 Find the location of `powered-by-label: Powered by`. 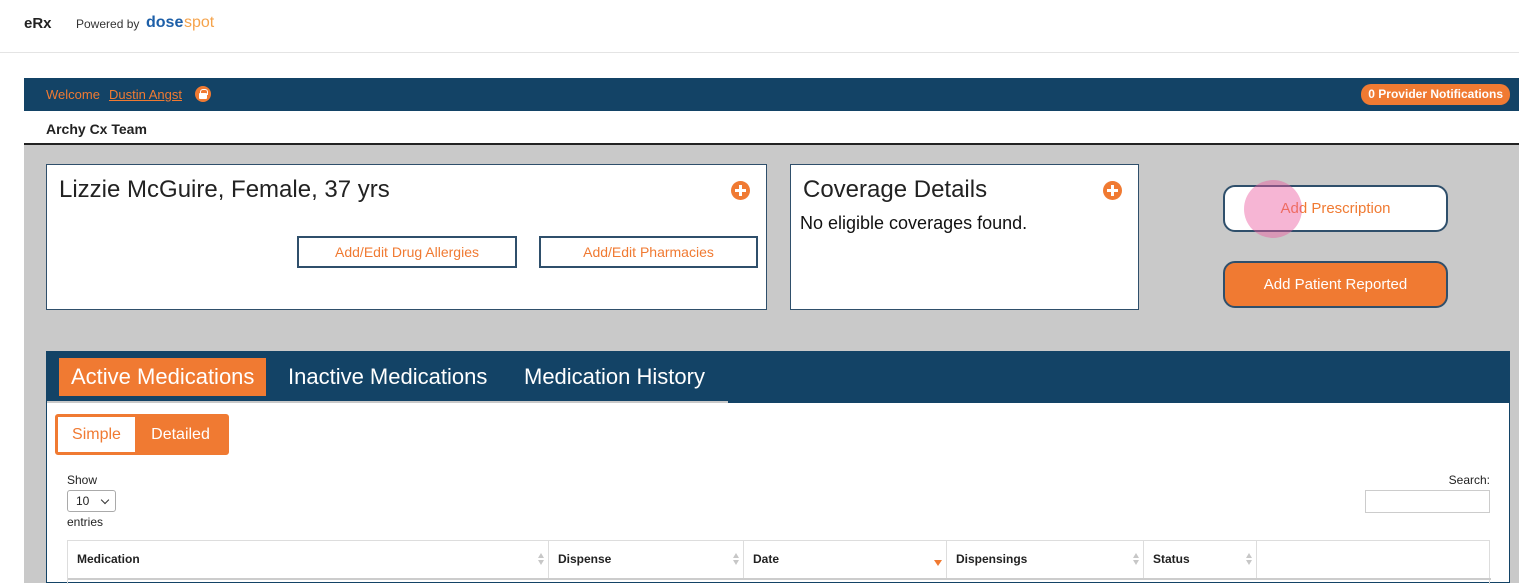

powered-by-label: Powered by is located at coordinates (108, 24).